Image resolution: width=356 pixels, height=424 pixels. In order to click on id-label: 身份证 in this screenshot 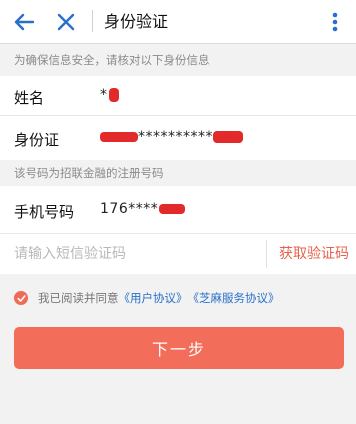, I will do `click(37, 140)`.